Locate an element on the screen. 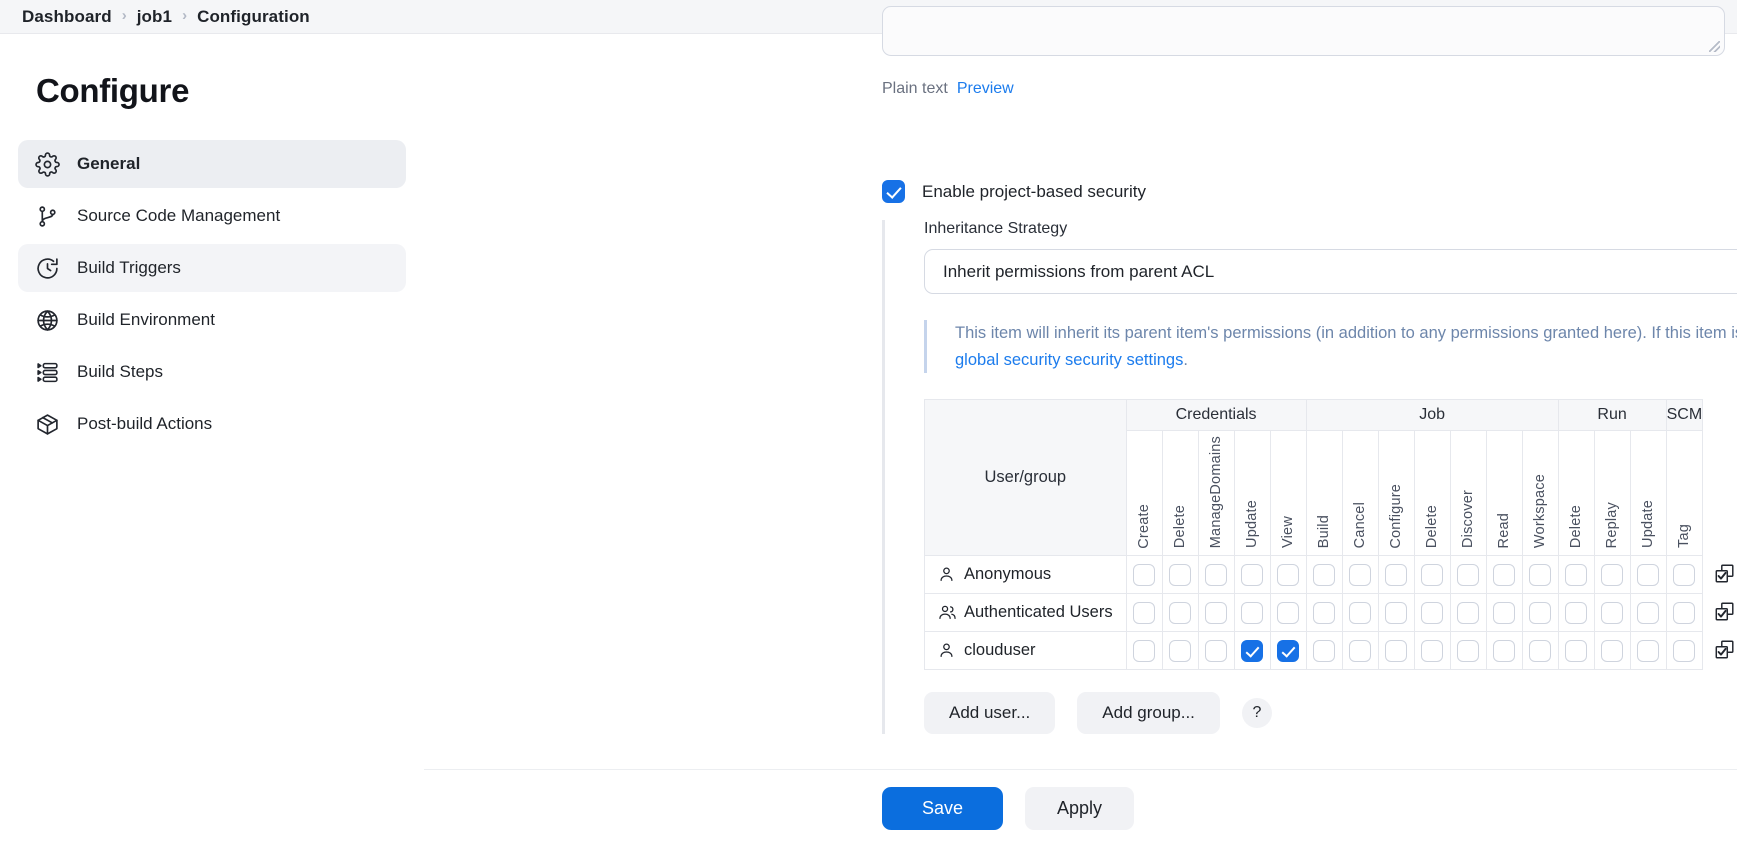 The width and height of the screenshot is (1737, 847). breadcrumb-item-dashboard: Dashboard is located at coordinates (67, 17).